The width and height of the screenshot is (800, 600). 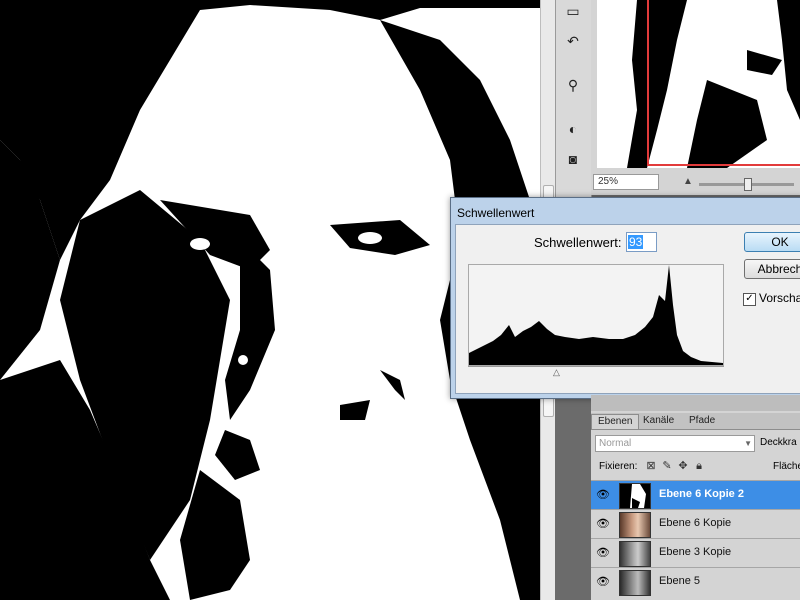 I want to click on layer-name: Ebene 6 Kopie 2, so click(x=701, y=494).